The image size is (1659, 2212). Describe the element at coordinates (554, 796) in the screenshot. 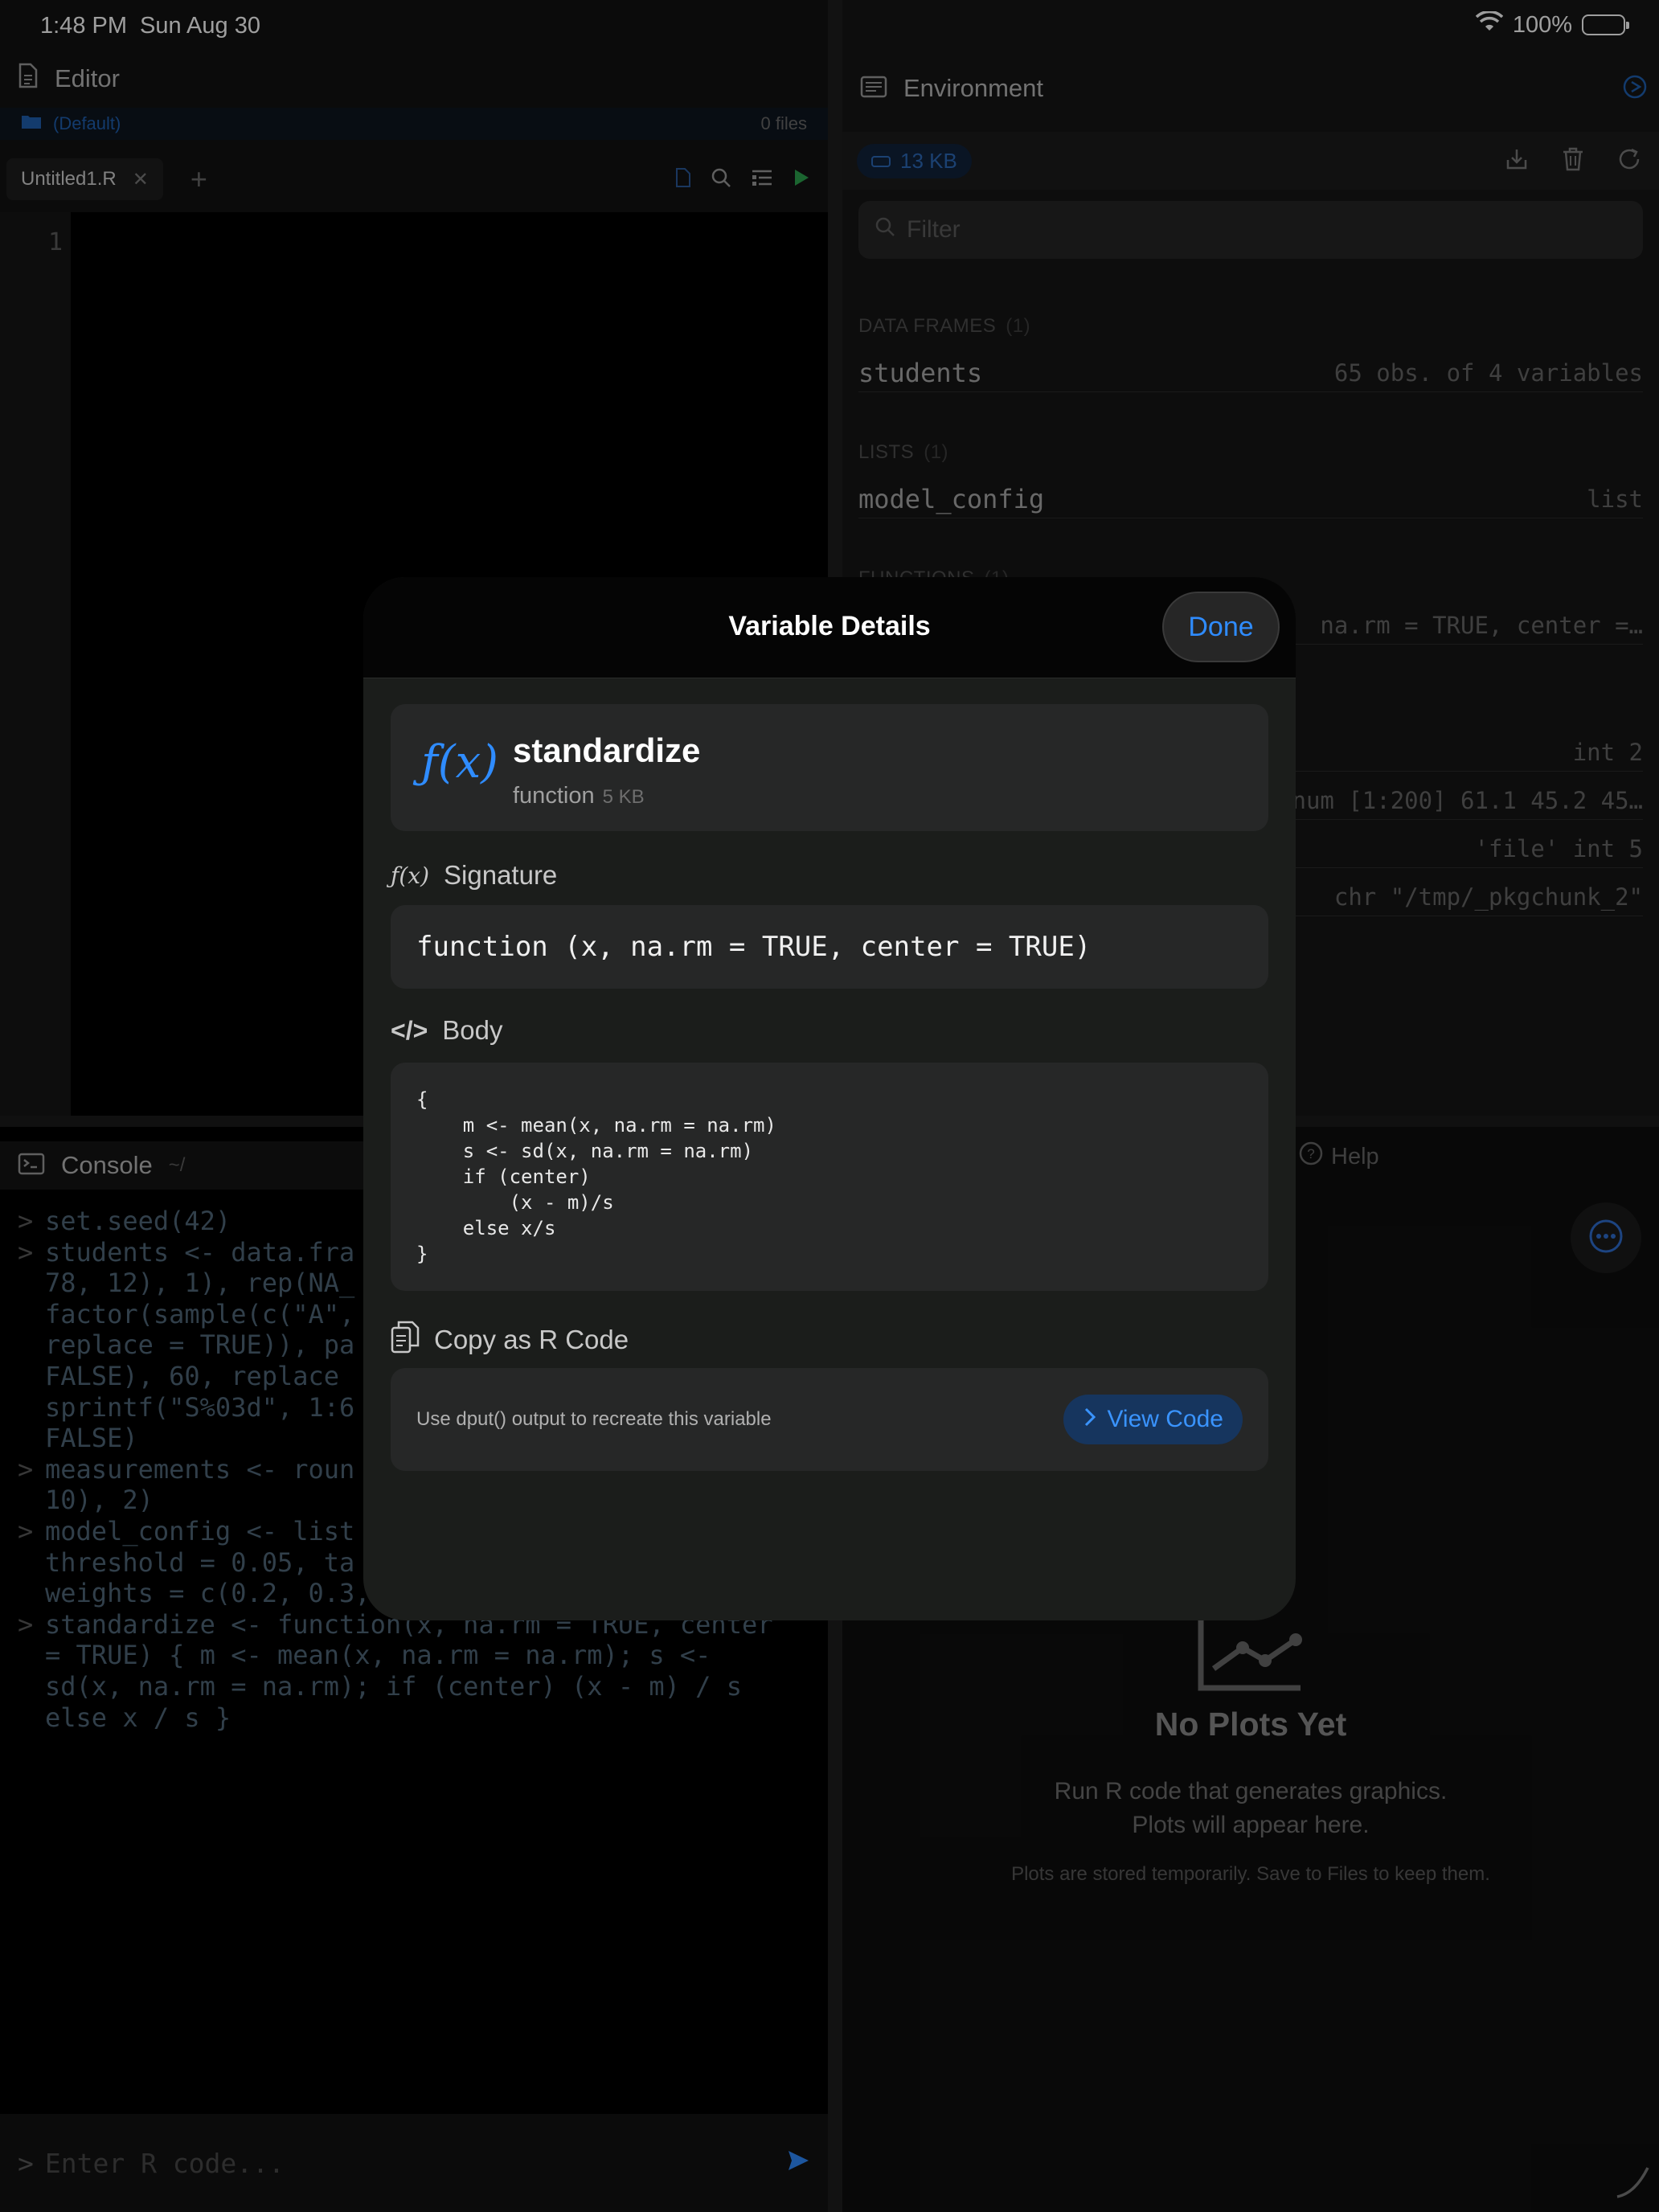

I see `variable-type: function` at that location.